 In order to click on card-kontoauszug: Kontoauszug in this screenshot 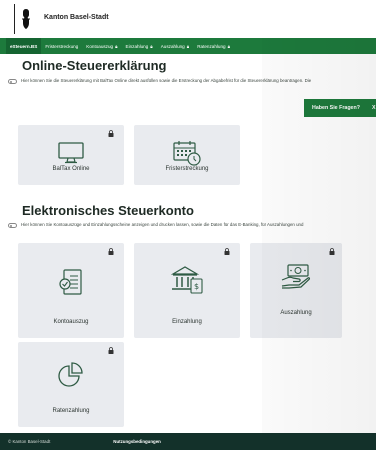, I will do `click(71, 290)`.